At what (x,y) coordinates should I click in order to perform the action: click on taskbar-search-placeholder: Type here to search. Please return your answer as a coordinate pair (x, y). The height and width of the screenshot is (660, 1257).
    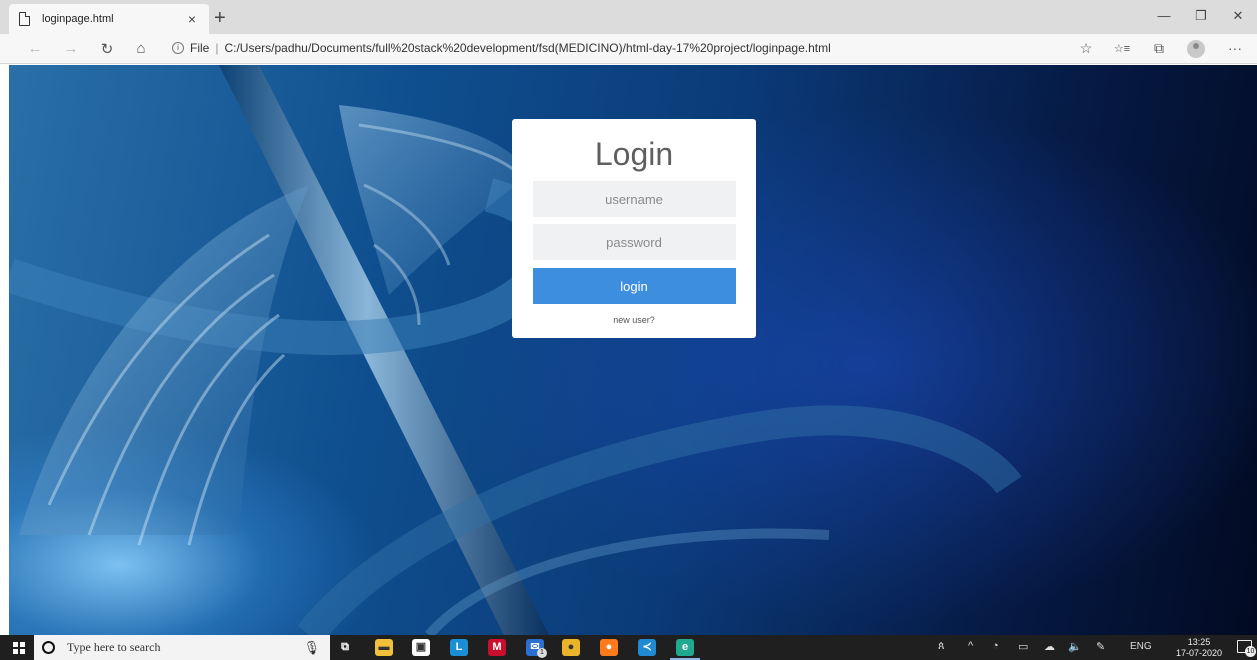
    Looking at the image, I should click on (114, 647).